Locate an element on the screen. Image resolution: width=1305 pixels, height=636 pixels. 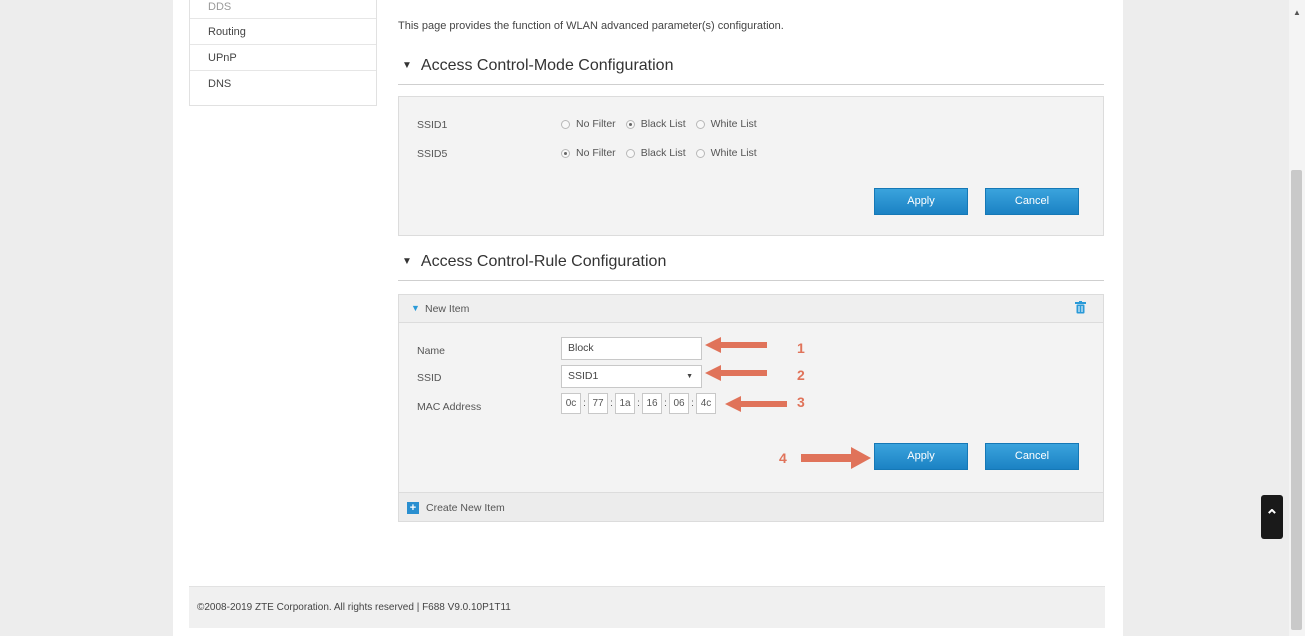
mac-octet-2: 77 is located at coordinates (598, 403).